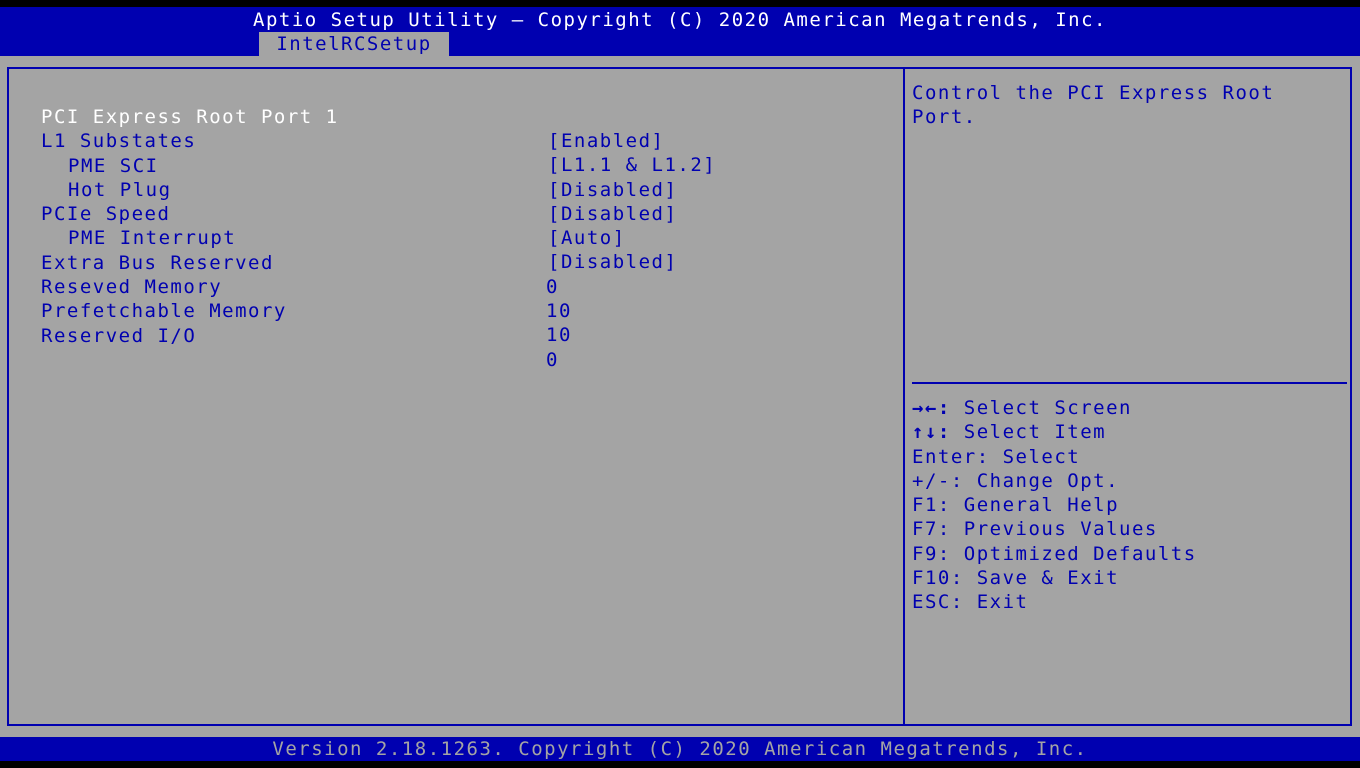 The height and width of the screenshot is (768, 1360). What do you see at coordinates (119, 141) in the screenshot?
I see `setting-label: L1 Substates` at bounding box center [119, 141].